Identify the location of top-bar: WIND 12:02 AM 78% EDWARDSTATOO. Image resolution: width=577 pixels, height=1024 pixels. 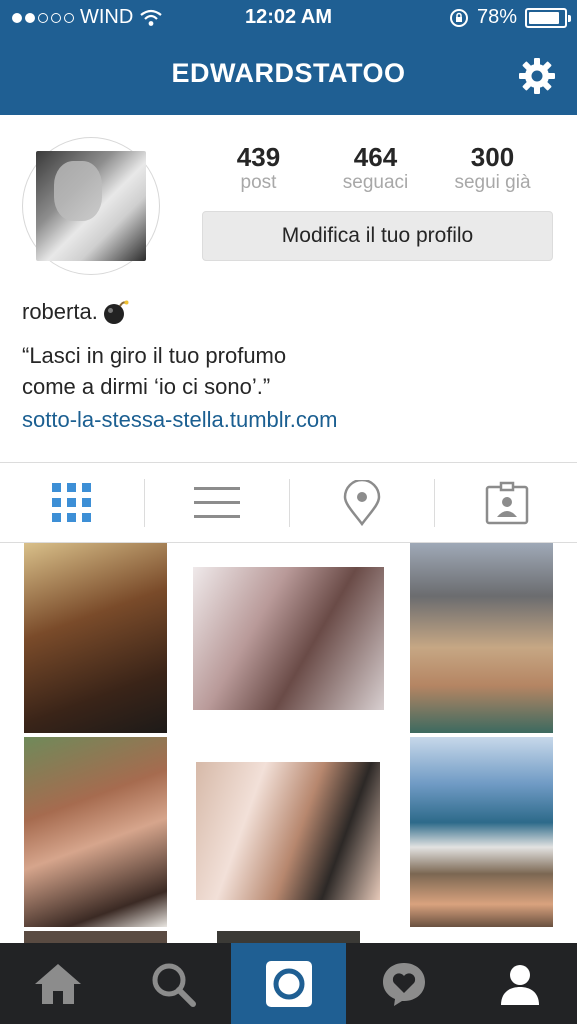
(288, 57).